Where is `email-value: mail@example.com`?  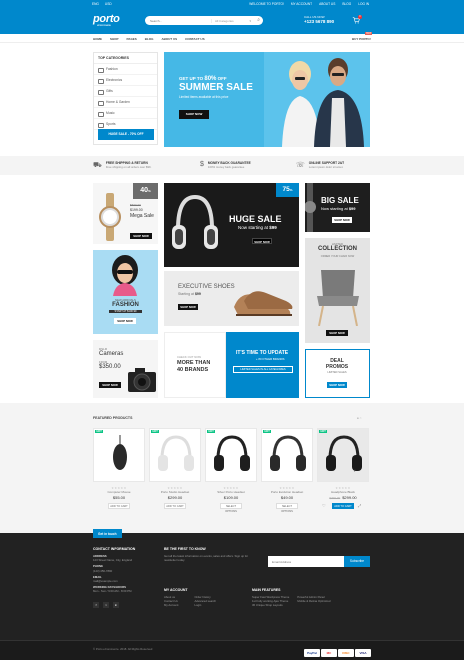 email-value: mail@example.com is located at coordinates (105, 581).